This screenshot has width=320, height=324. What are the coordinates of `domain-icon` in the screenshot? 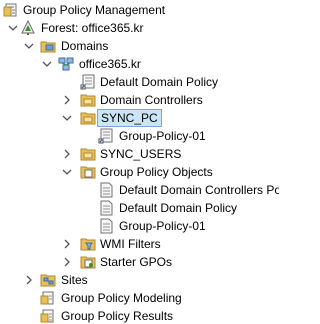 It's located at (66, 64).